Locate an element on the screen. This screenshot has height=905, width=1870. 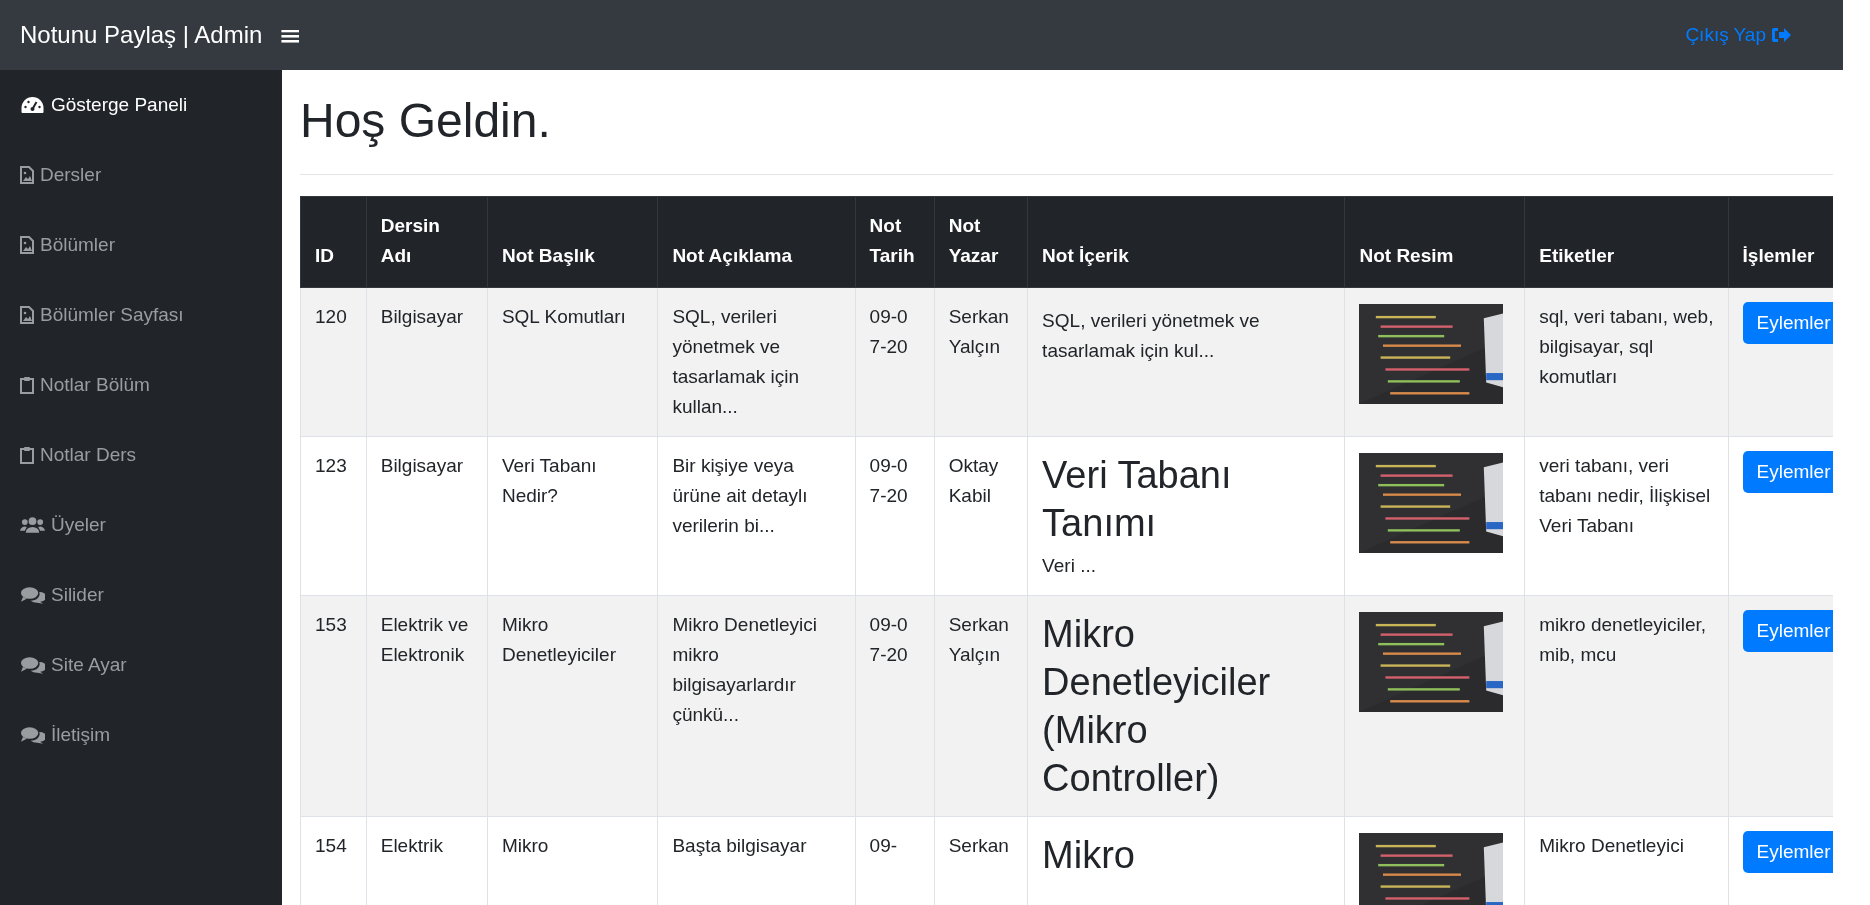
logout-link: Çıkış Yap is located at coordinates (1738, 35).